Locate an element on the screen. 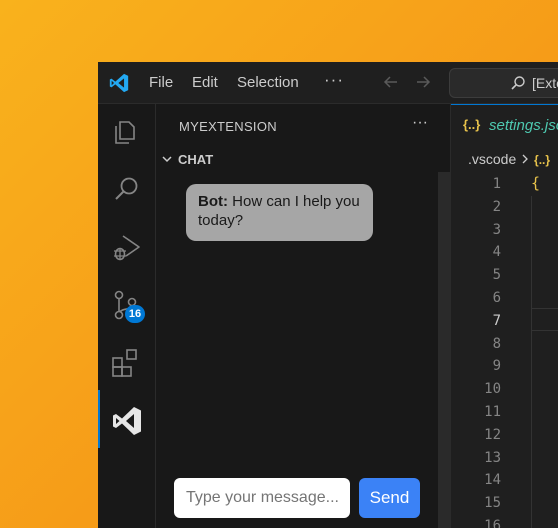 Image resolution: width=558 pixels, height=528 pixels. vscode-logo-icon is located at coordinates (119, 83).